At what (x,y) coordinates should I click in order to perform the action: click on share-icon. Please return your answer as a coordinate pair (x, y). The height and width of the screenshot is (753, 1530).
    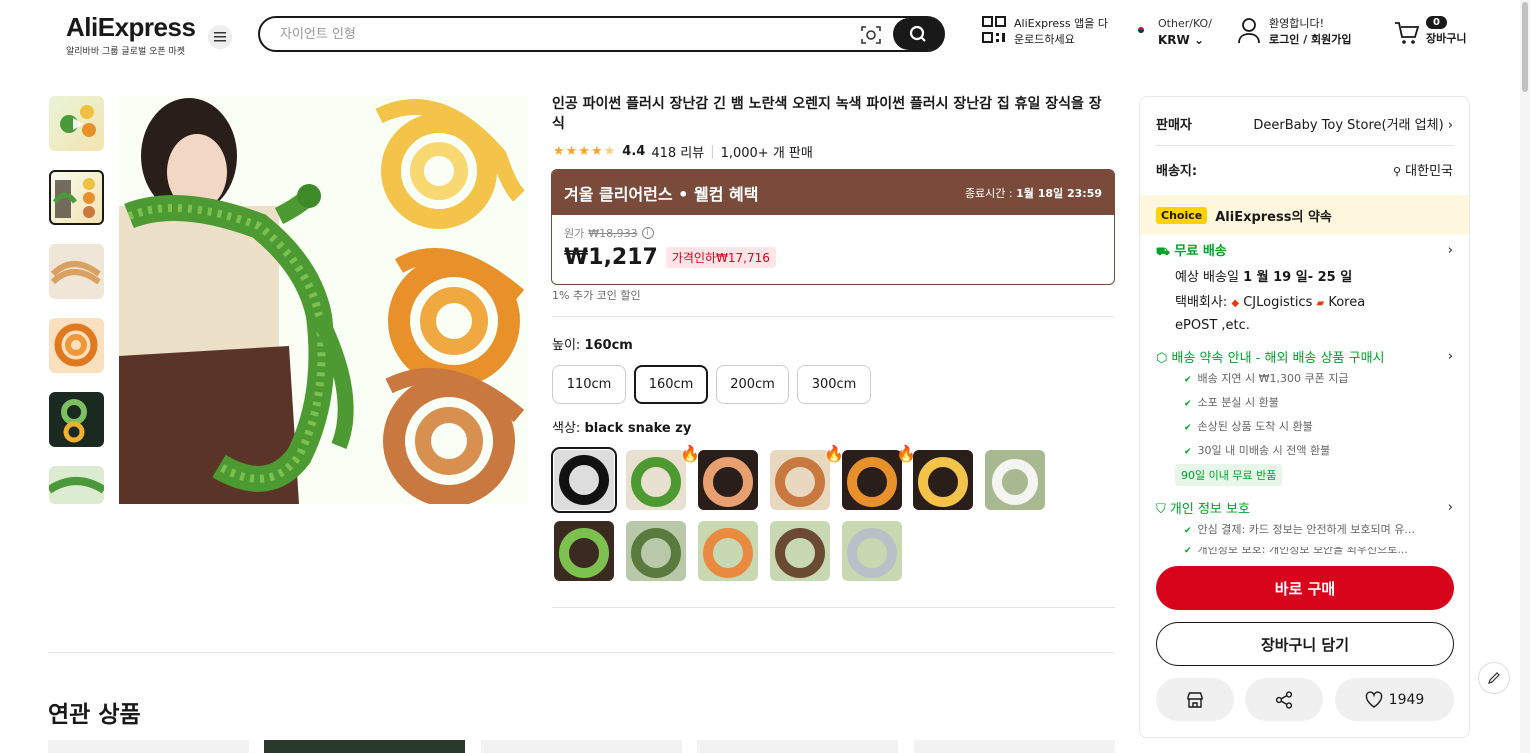
    Looking at the image, I should click on (1284, 699).